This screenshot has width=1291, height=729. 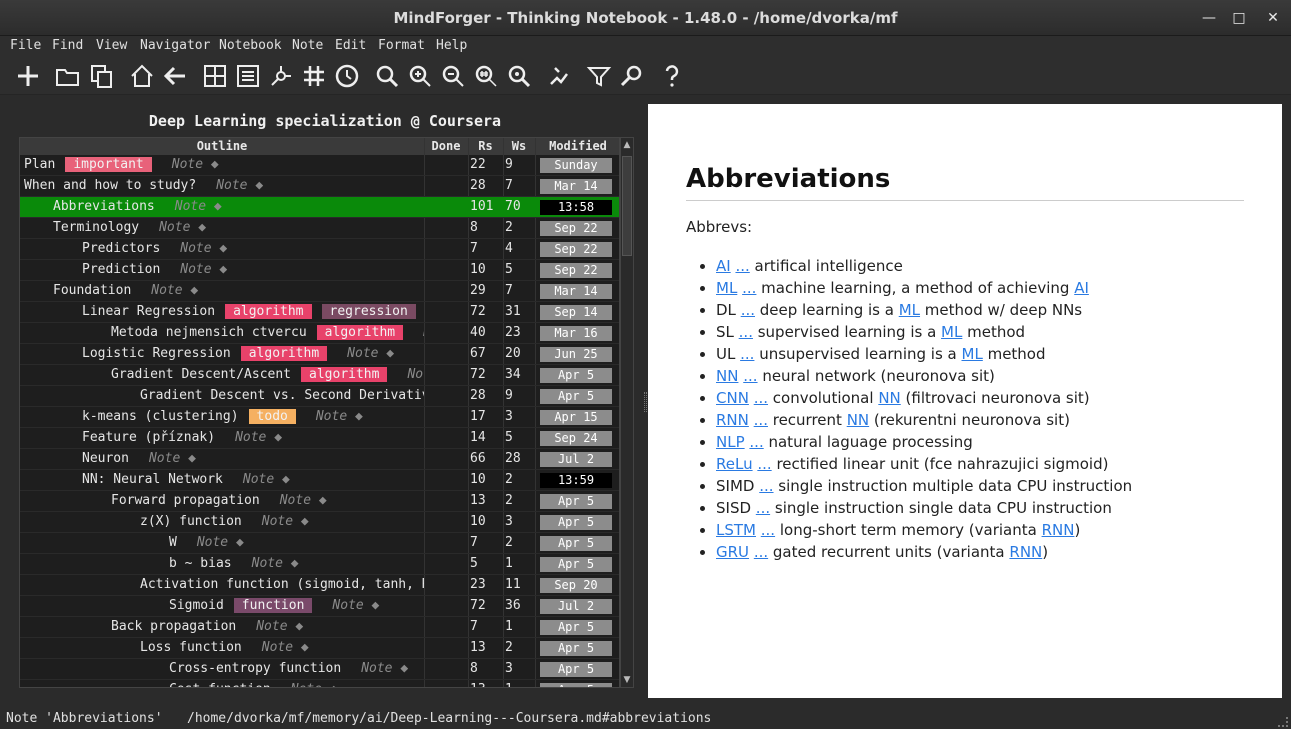 I want to click on home-icon, so click(x=142, y=76).